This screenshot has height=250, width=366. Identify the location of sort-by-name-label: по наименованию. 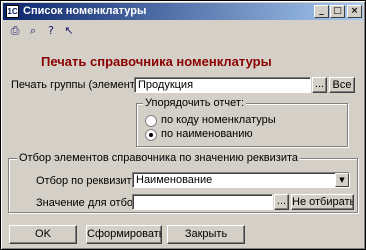
(207, 134).